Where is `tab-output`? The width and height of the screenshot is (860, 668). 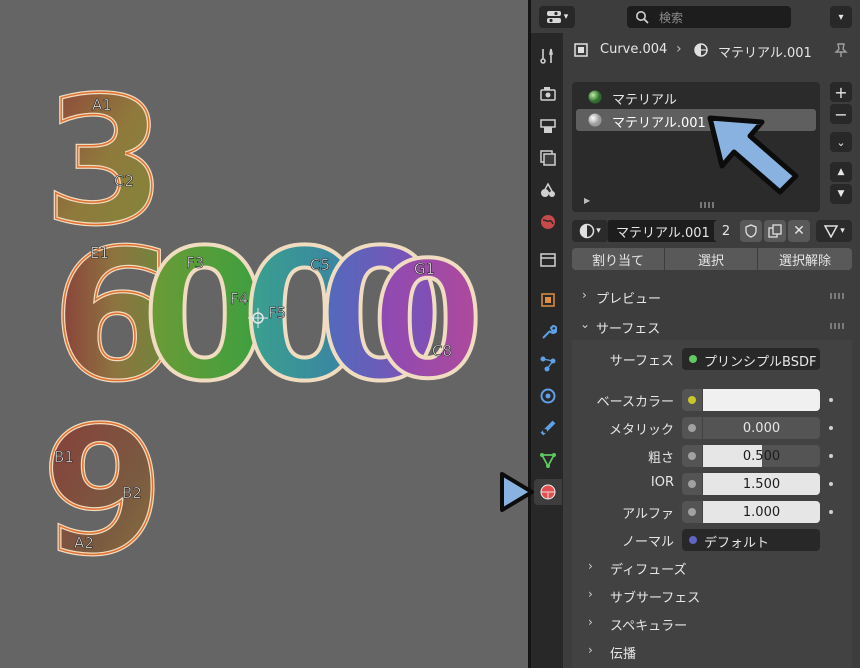 tab-output is located at coordinates (548, 126).